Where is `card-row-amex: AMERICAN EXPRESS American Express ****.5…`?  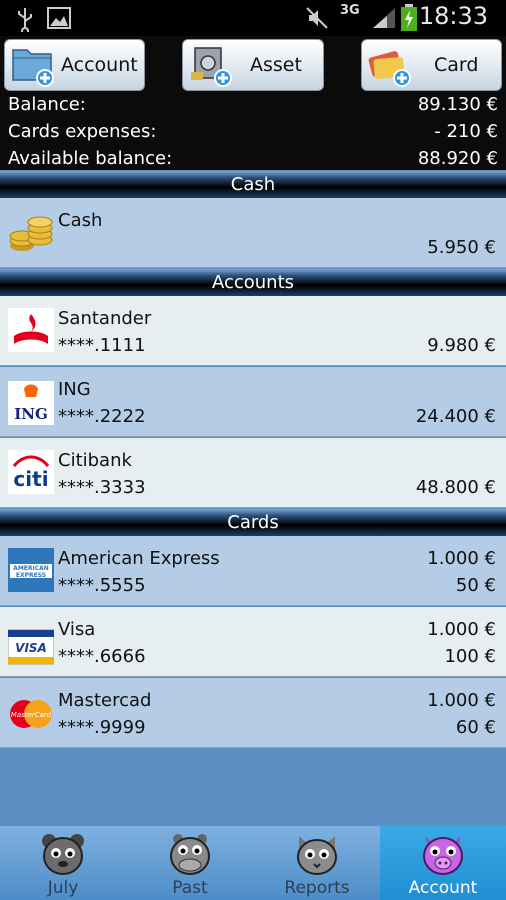
card-row-amex: AMERICAN EXPRESS American Express ****.5… is located at coordinates (253, 571).